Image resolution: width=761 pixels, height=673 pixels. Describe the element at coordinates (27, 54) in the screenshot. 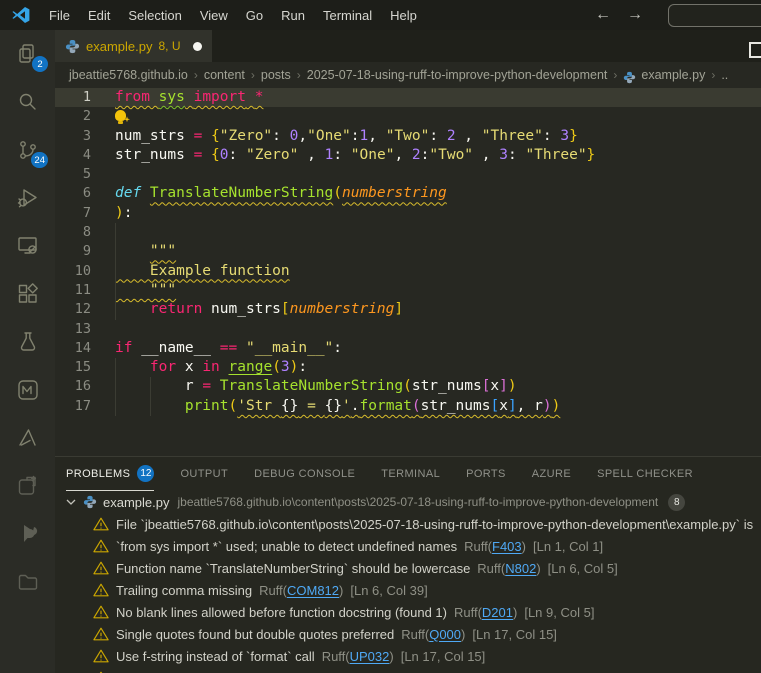

I see `activity-explorer: 2` at that location.